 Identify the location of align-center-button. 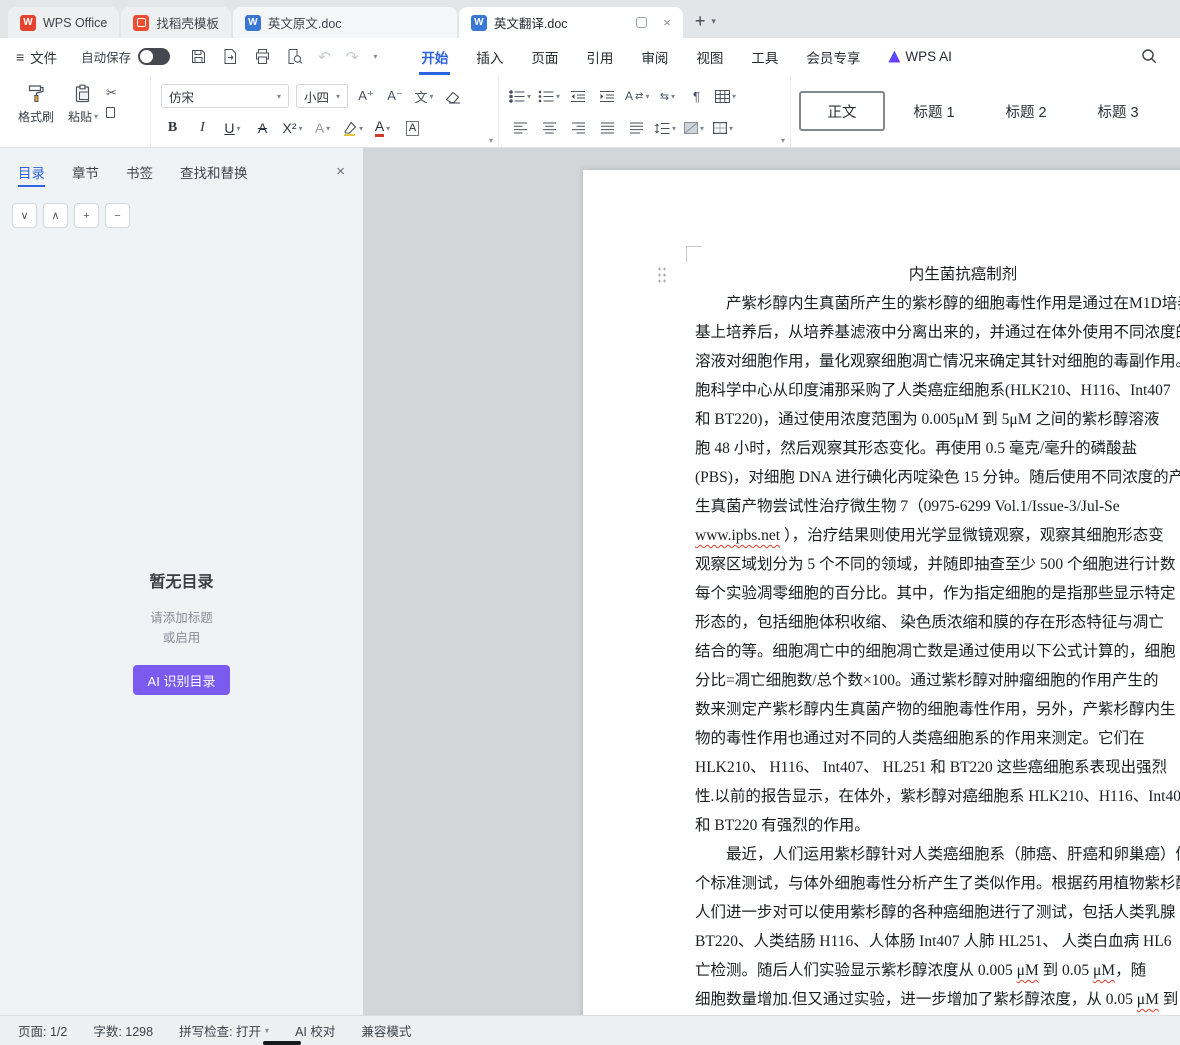
(549, 128).